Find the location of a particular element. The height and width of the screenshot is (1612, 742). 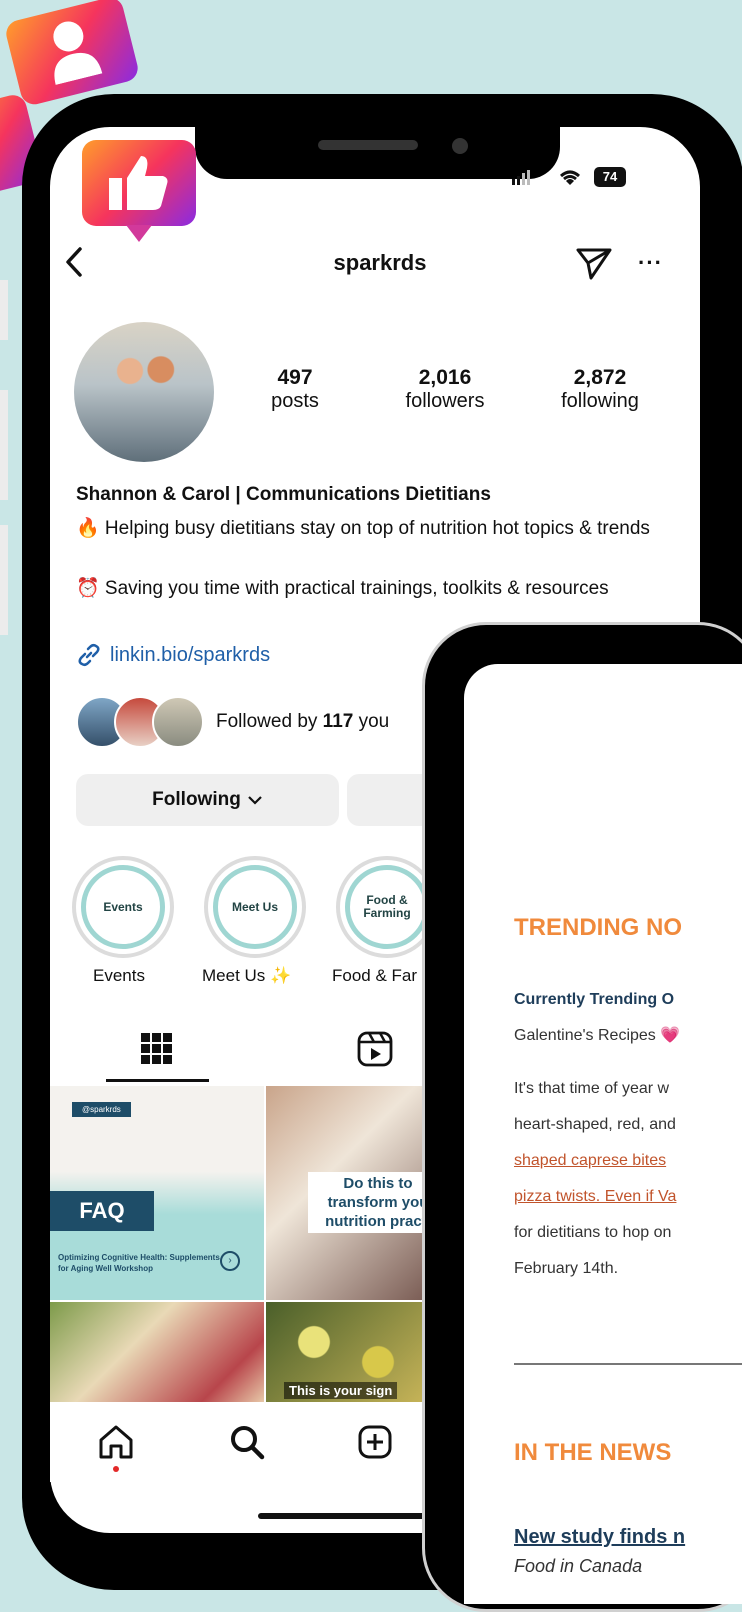

followers-stat: 2,016 followers is located at coordinates (445, 389).